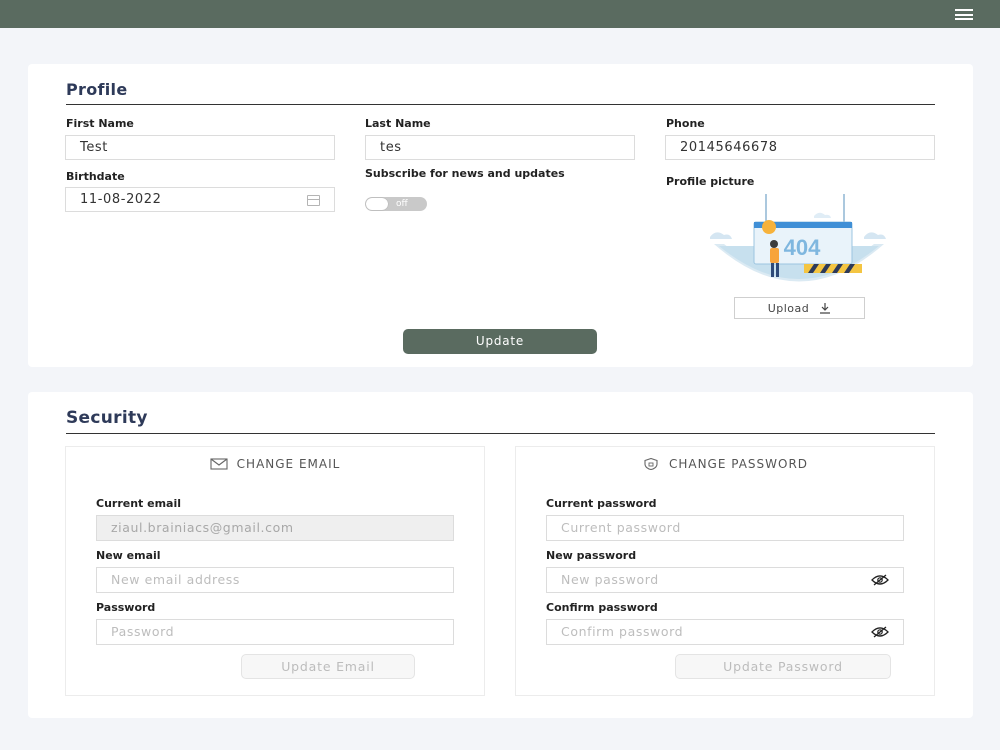 Image resolution: width=1000 pixels, height=750 pixels. Describe the element at coordinates (97, 89) in the screenshot. I see `profile-title: Profile` at that location.